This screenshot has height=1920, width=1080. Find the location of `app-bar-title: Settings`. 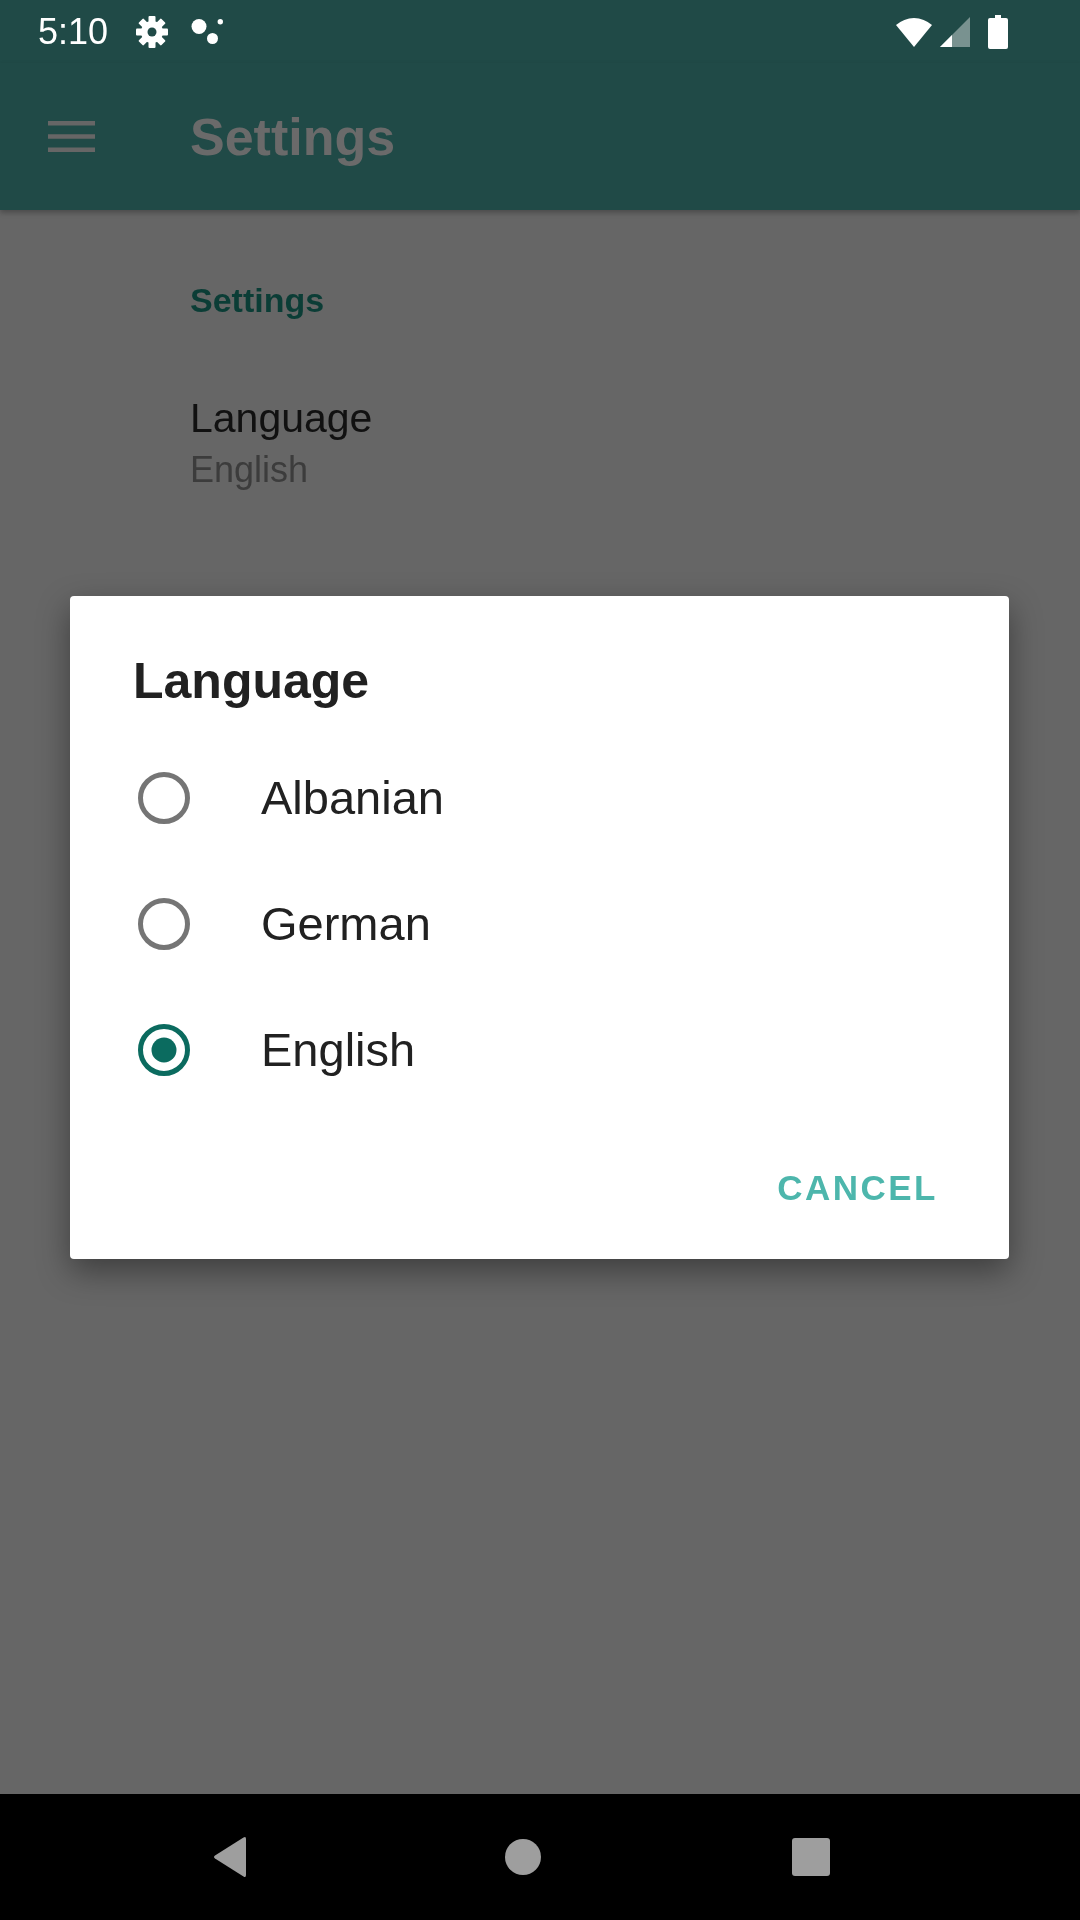

app-bar-title: Settings is located at coordinates (293, 137).